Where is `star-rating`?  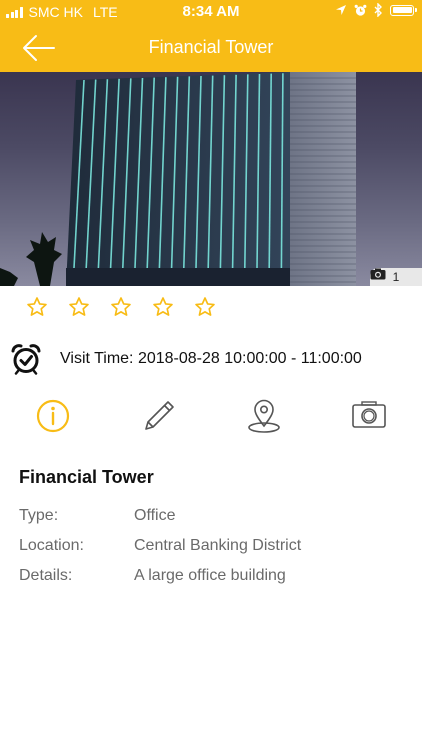 star-rating is located at coordinates (121, 307).